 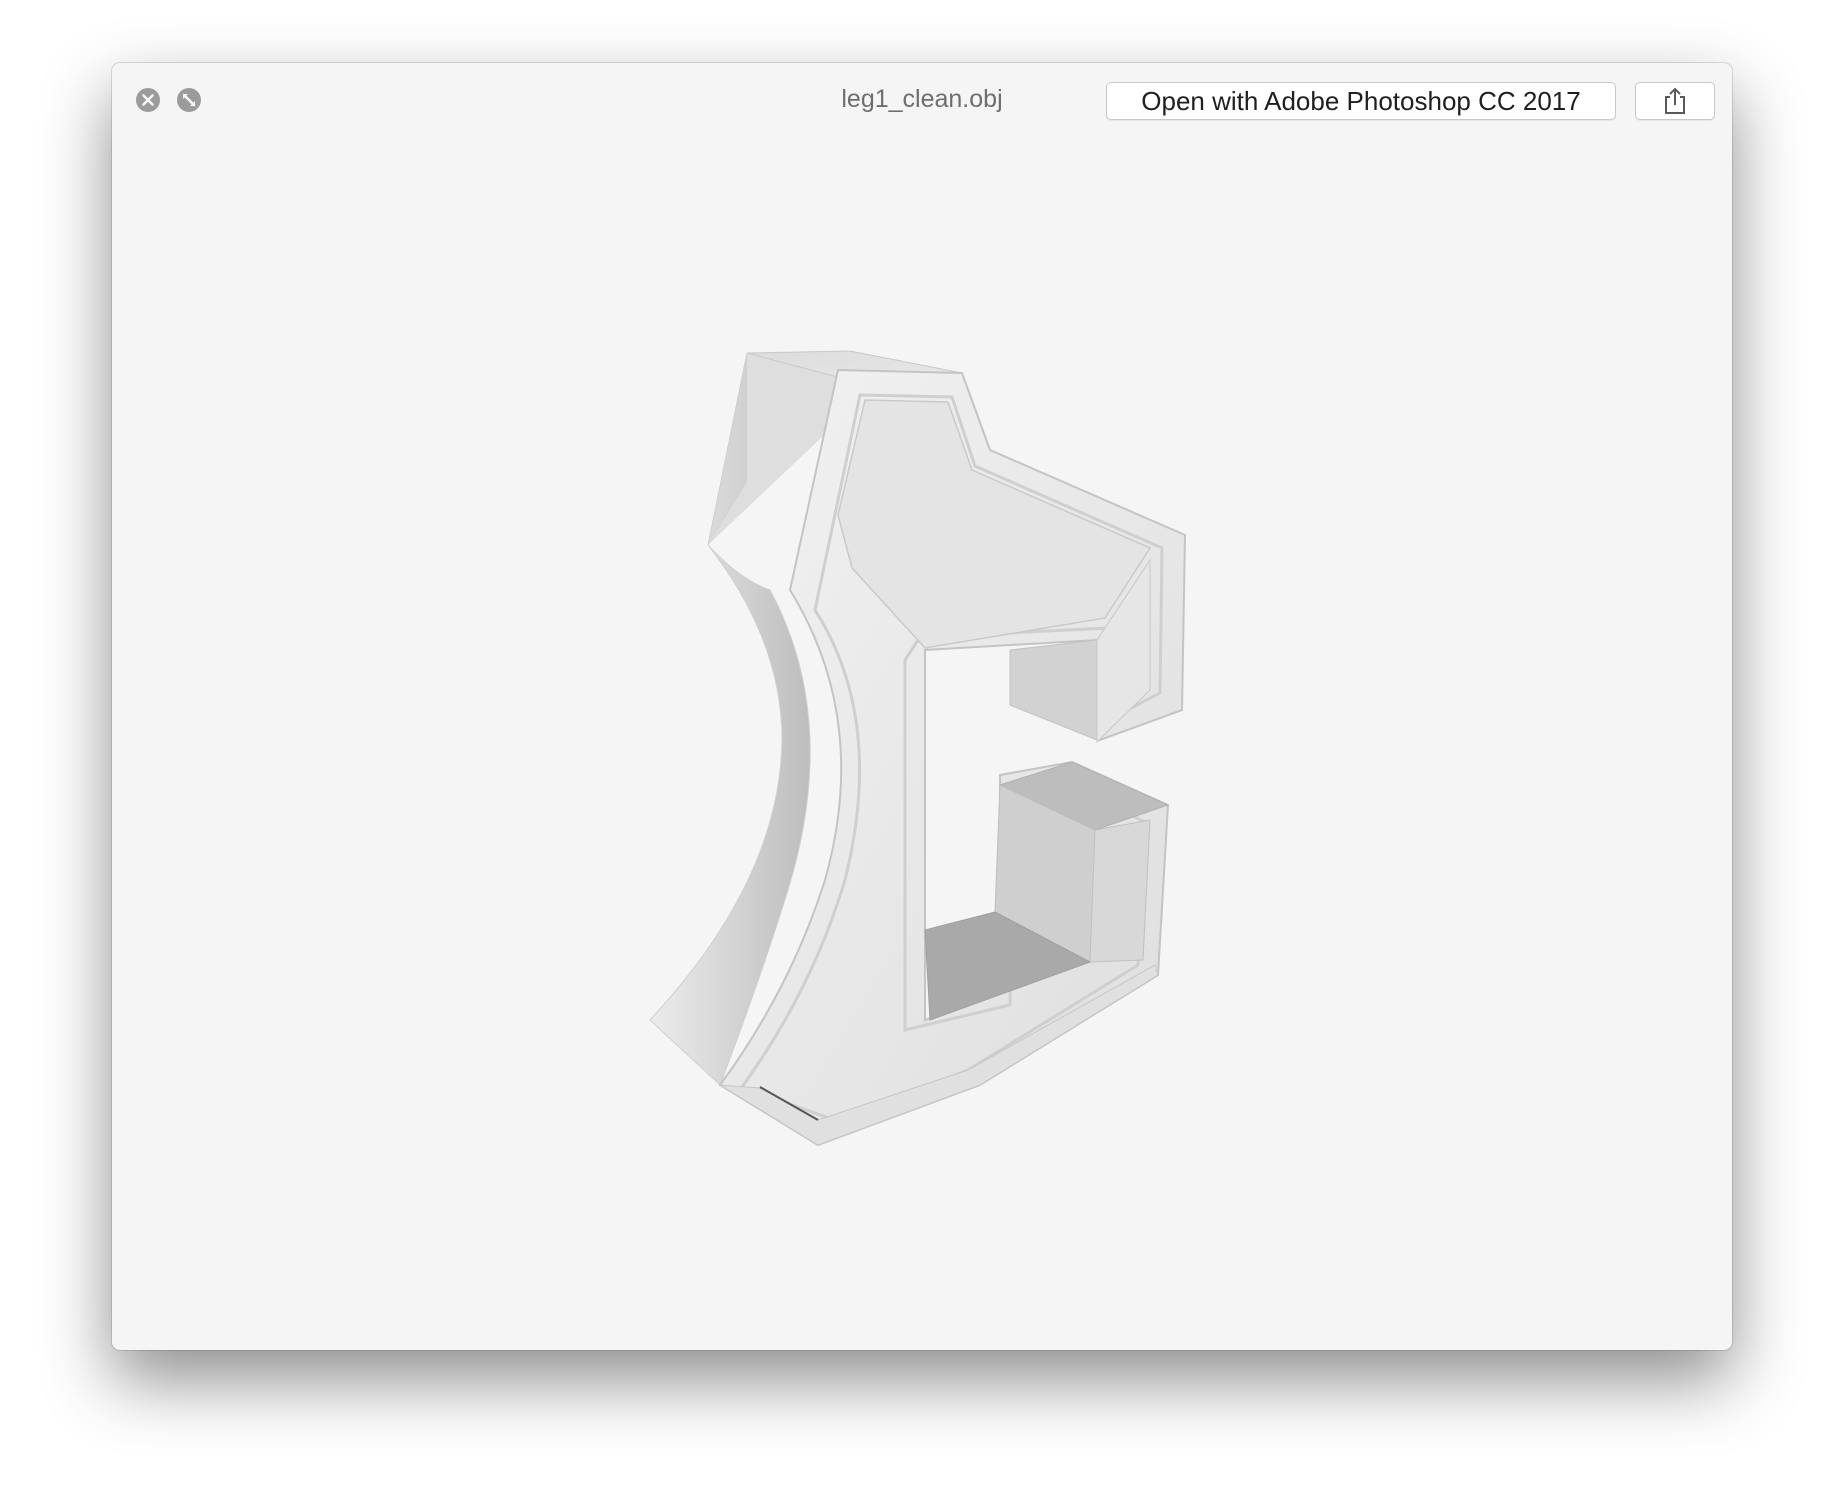 What do you see at coordinates (1361, 101) in the screenshot?
I see `open-with-button: Open with Adobe Photoshop CC 2017` at bounding box center [1361, 101].